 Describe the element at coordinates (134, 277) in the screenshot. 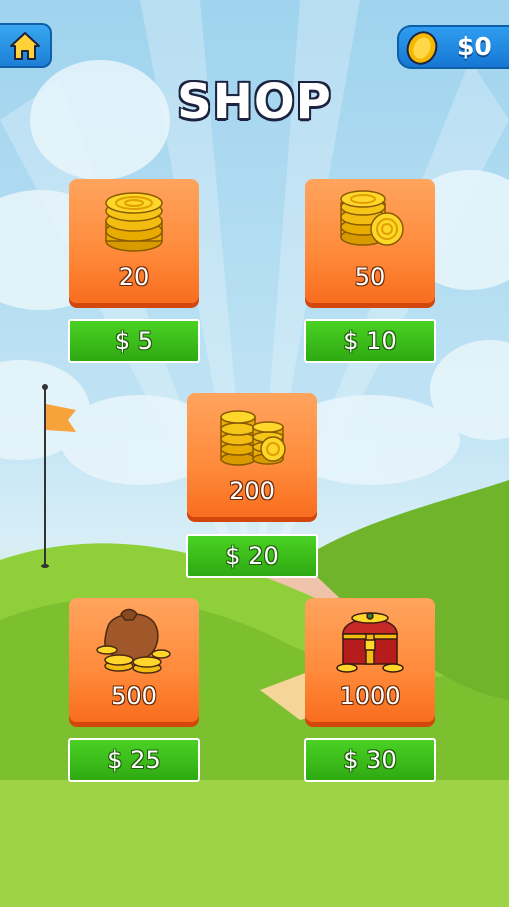

I see `pack-amount: 20` at that location.